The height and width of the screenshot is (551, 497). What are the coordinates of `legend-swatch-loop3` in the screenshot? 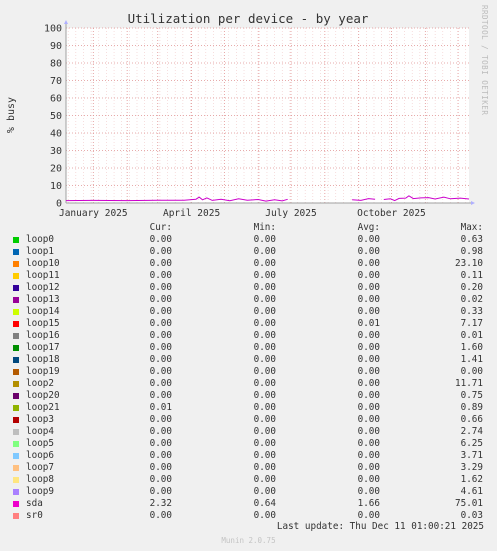 It's located at (16, 420).